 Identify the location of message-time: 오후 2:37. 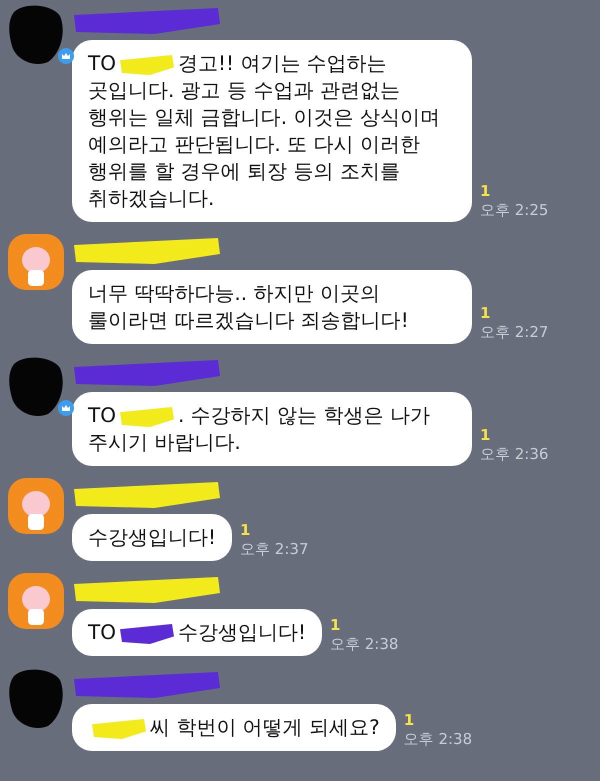
(274, 549).